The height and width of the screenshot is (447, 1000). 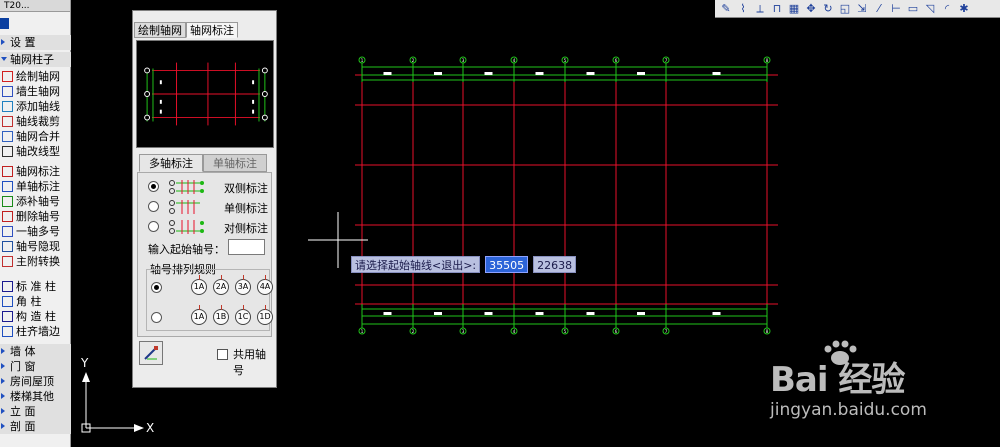 What do you see at coordinates (811, 9) in the screenshot?
I see `move-icon: ✥` at bounding box center [811, 9].